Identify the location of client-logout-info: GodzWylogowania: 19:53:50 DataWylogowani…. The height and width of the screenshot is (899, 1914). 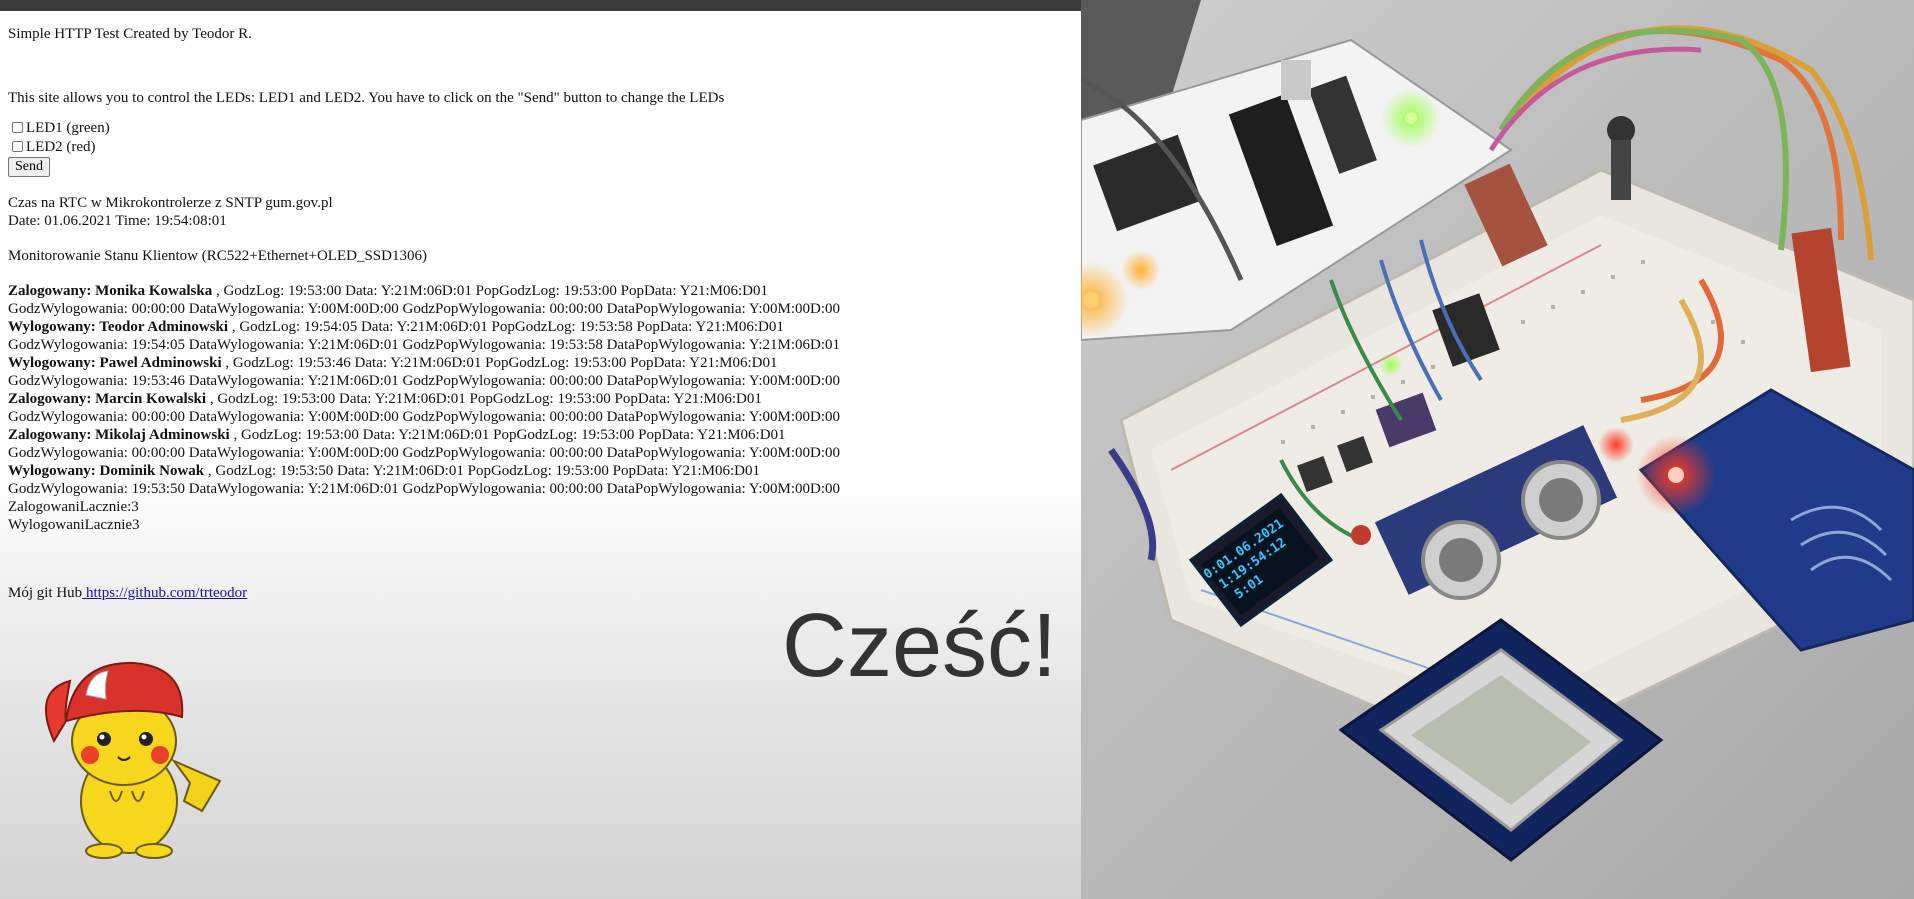
(424, 489).